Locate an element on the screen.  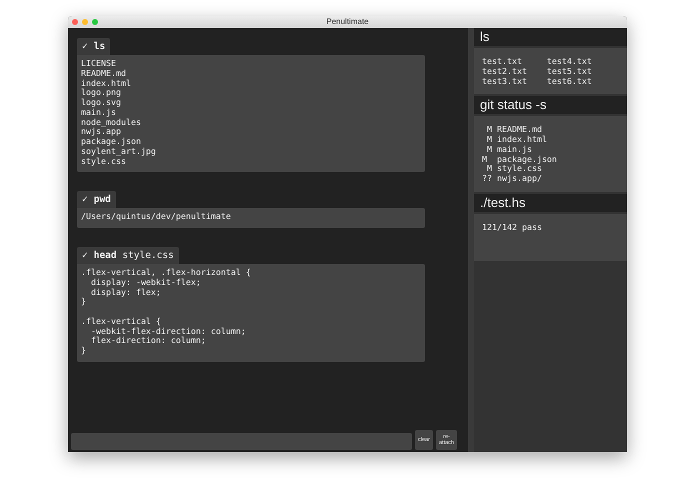
command-text: head style.css is located at coordinates (134, 255).